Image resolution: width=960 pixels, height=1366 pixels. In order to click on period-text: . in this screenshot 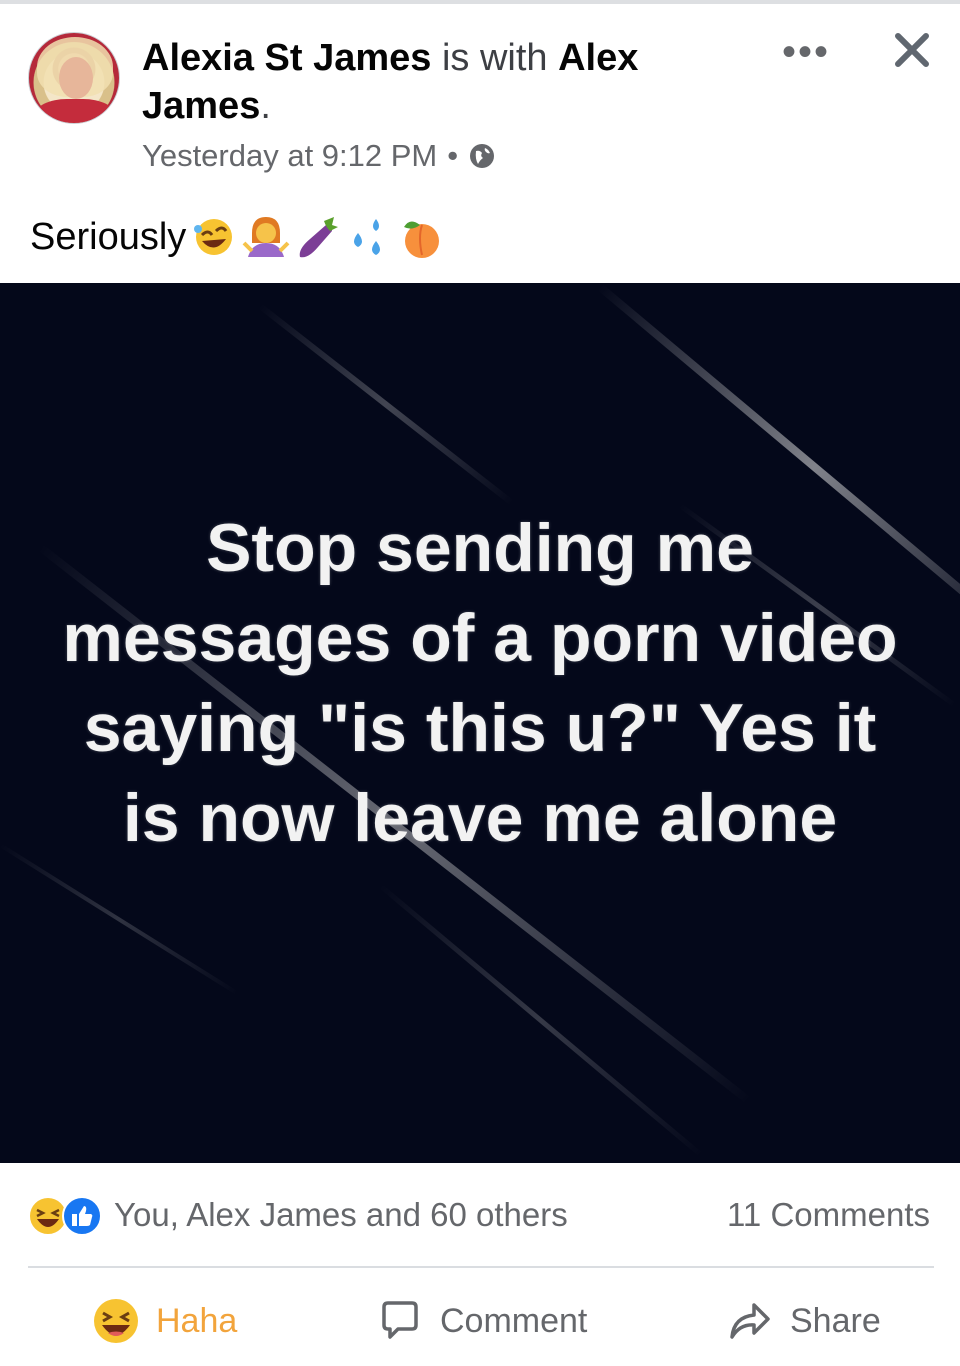, I will do `click(265, 106)`.